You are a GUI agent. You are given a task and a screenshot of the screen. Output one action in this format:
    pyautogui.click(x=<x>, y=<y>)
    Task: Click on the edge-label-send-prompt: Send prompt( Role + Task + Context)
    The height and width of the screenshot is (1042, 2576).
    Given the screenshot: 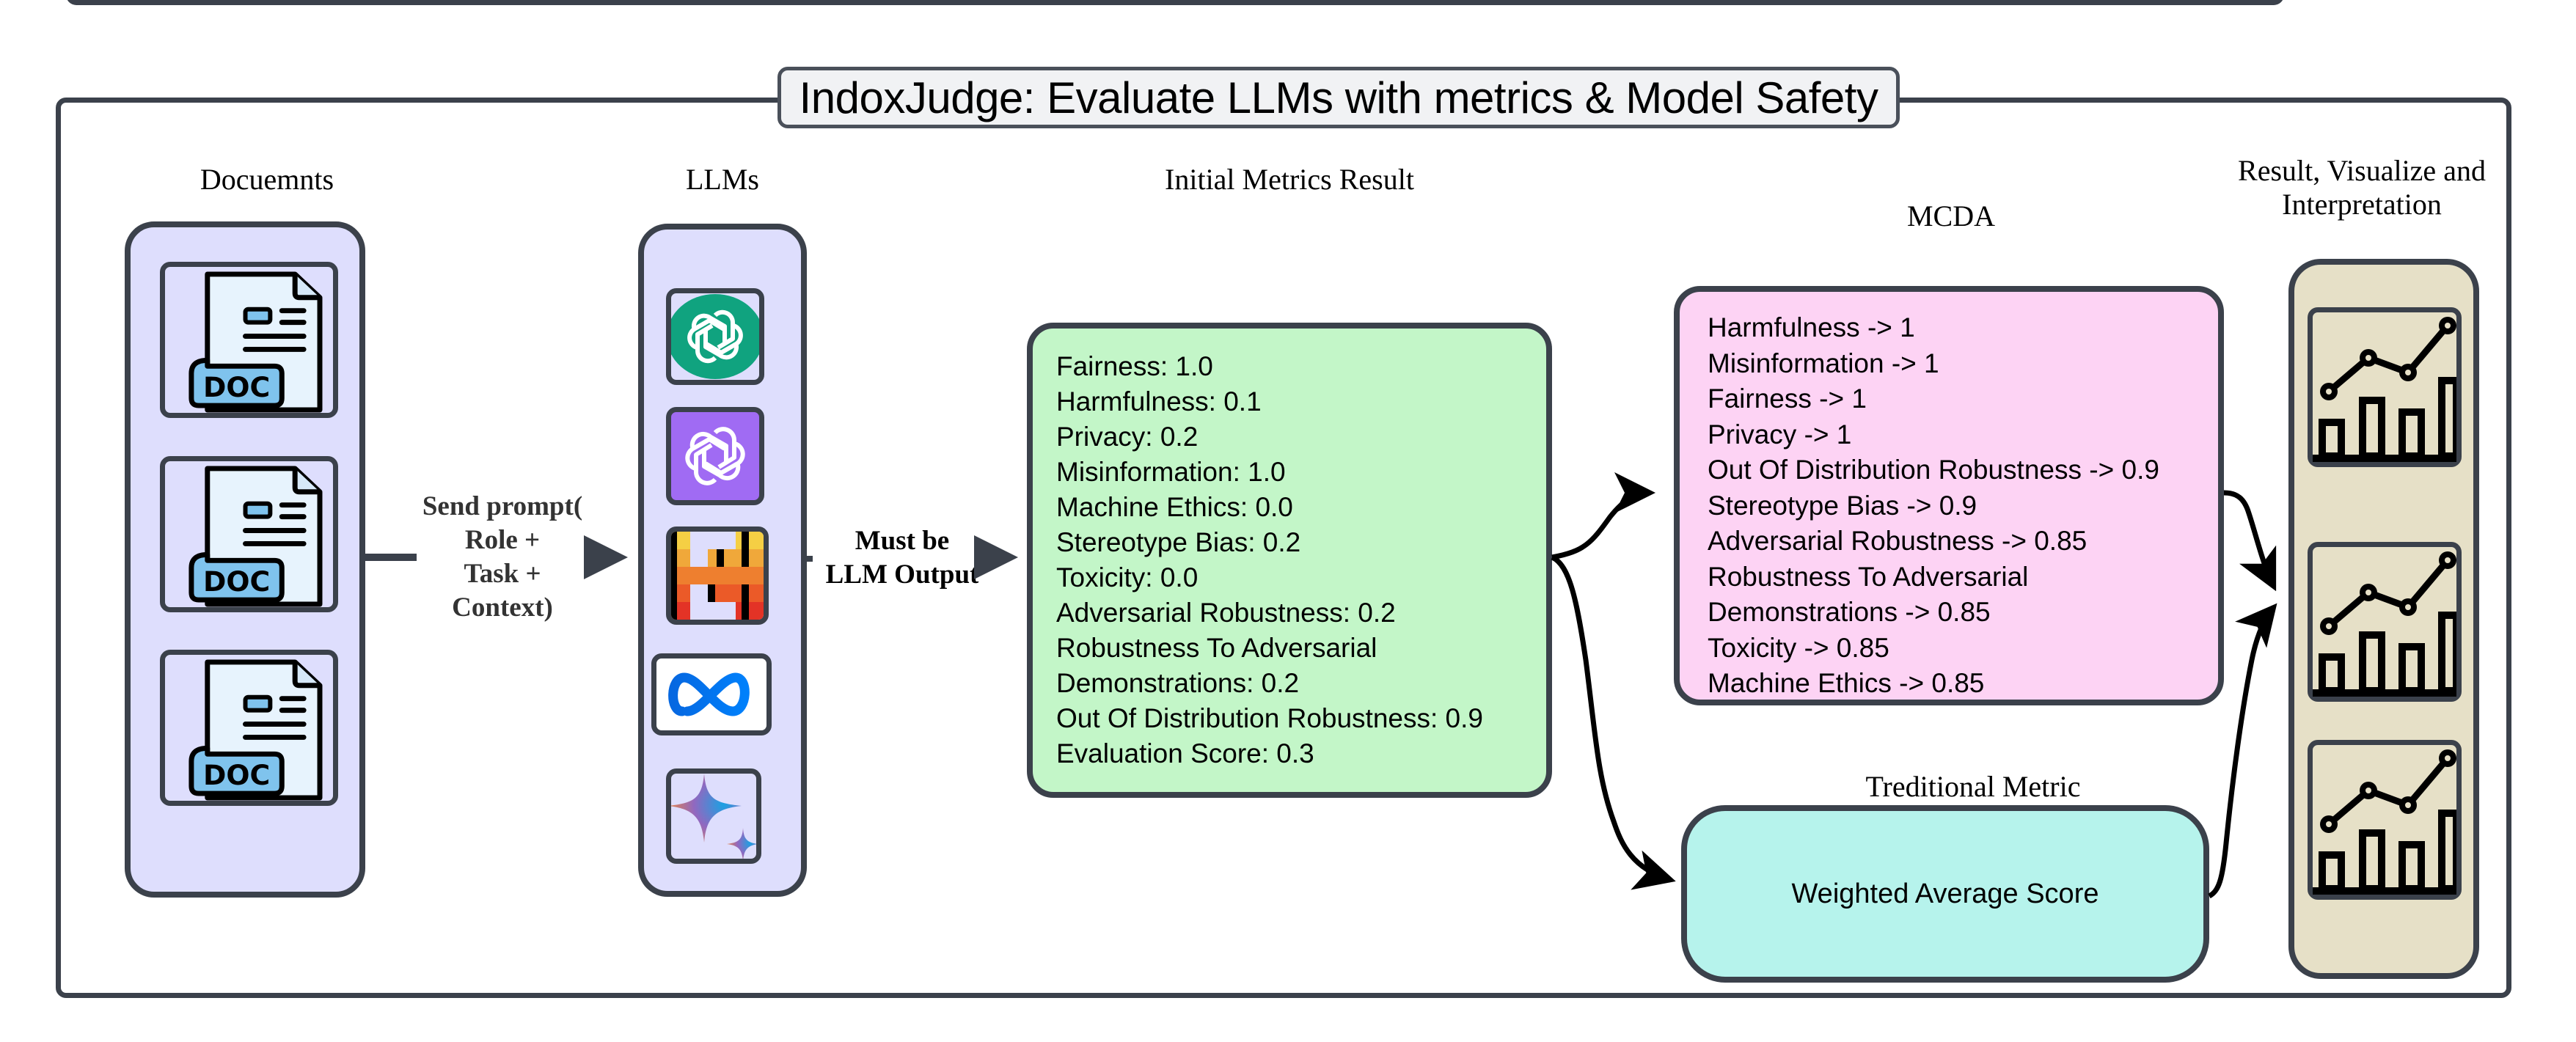 What is the action you would take?
    pyautogui.click(x=502, y=557)
    